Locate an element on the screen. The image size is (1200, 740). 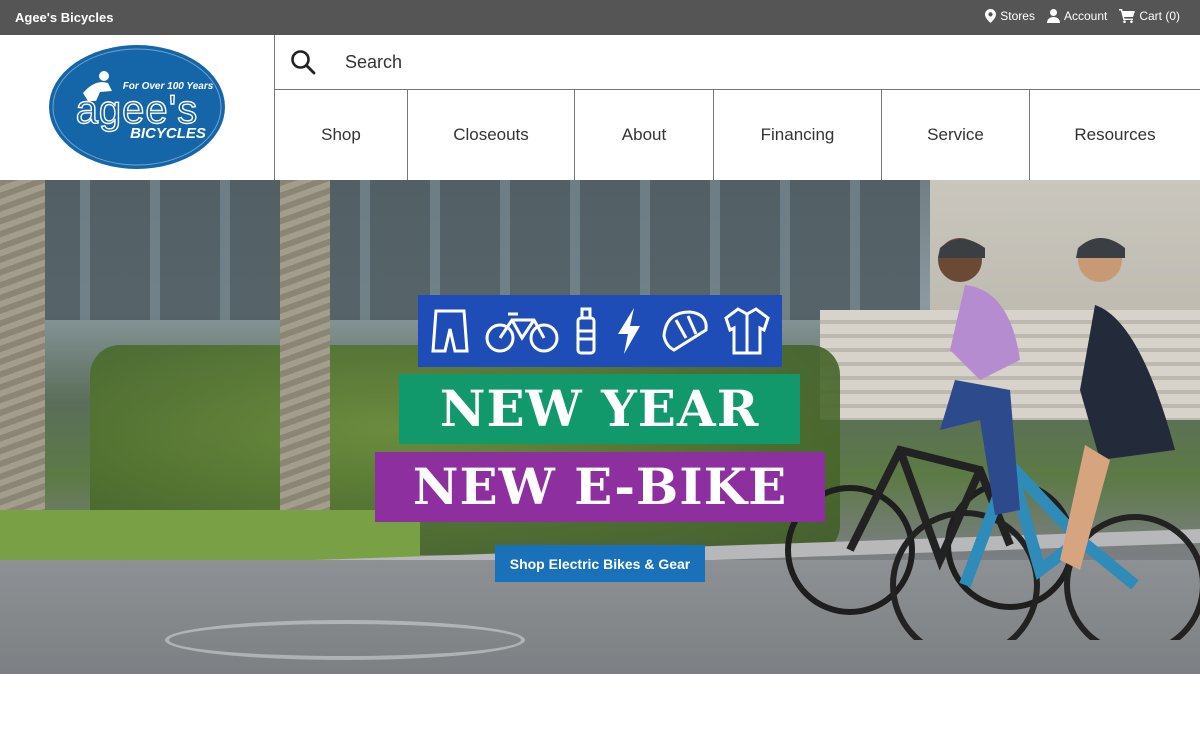
promo-icon-strip is located at coordinates (600, 331).